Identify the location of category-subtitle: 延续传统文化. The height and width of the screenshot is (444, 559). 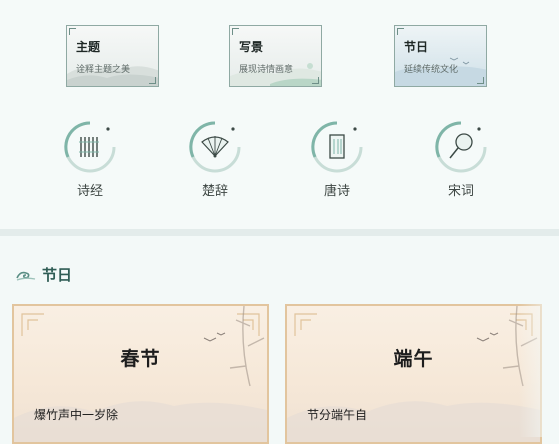
(431, 70).